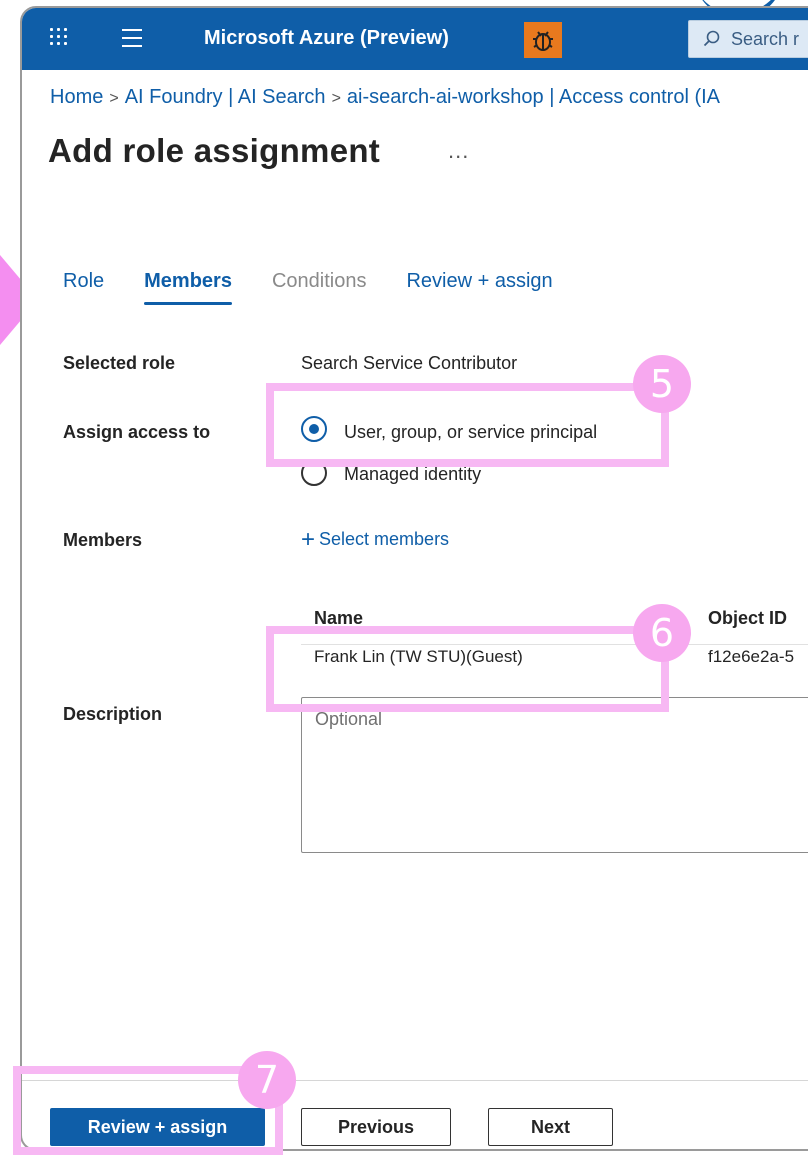 The image size is (808, 1155). Describe the element at coordinates (83, 287) in the screenshot. I see `tab-role: Role` at that location.